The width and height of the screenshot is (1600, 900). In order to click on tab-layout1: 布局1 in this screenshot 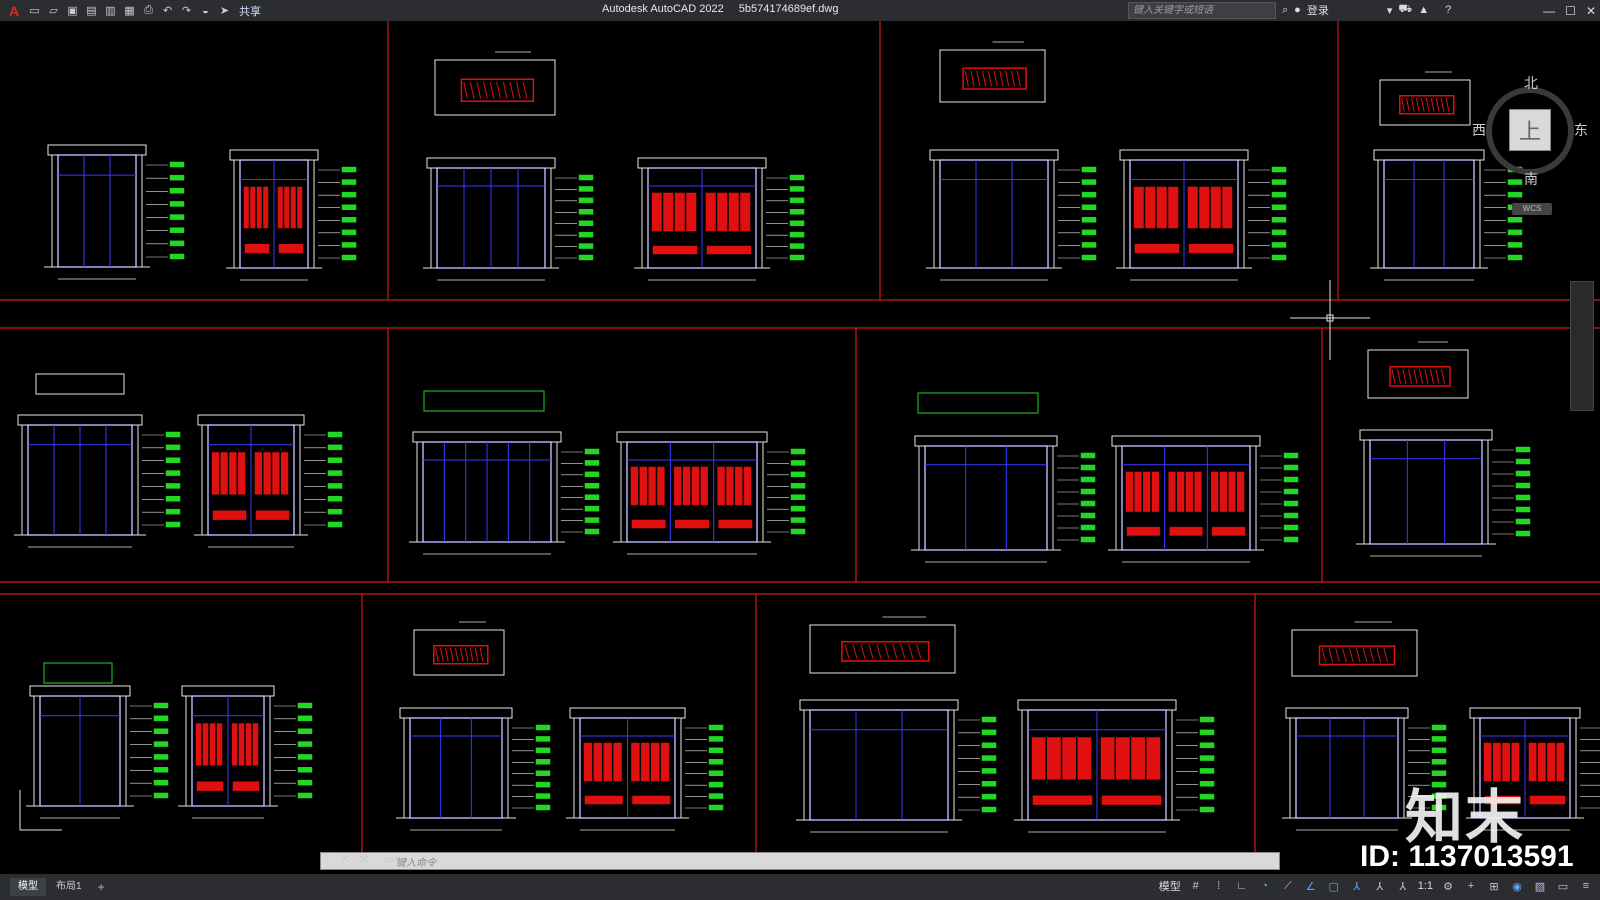, I will do `click(69, 887)`.